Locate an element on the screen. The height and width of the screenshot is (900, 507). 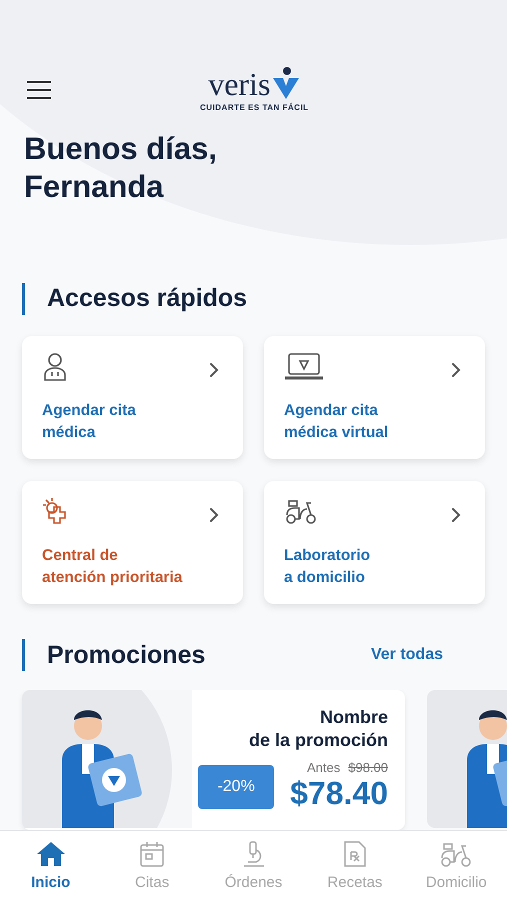
see-all-link: Ver todas is located at coordinates (406, 655).